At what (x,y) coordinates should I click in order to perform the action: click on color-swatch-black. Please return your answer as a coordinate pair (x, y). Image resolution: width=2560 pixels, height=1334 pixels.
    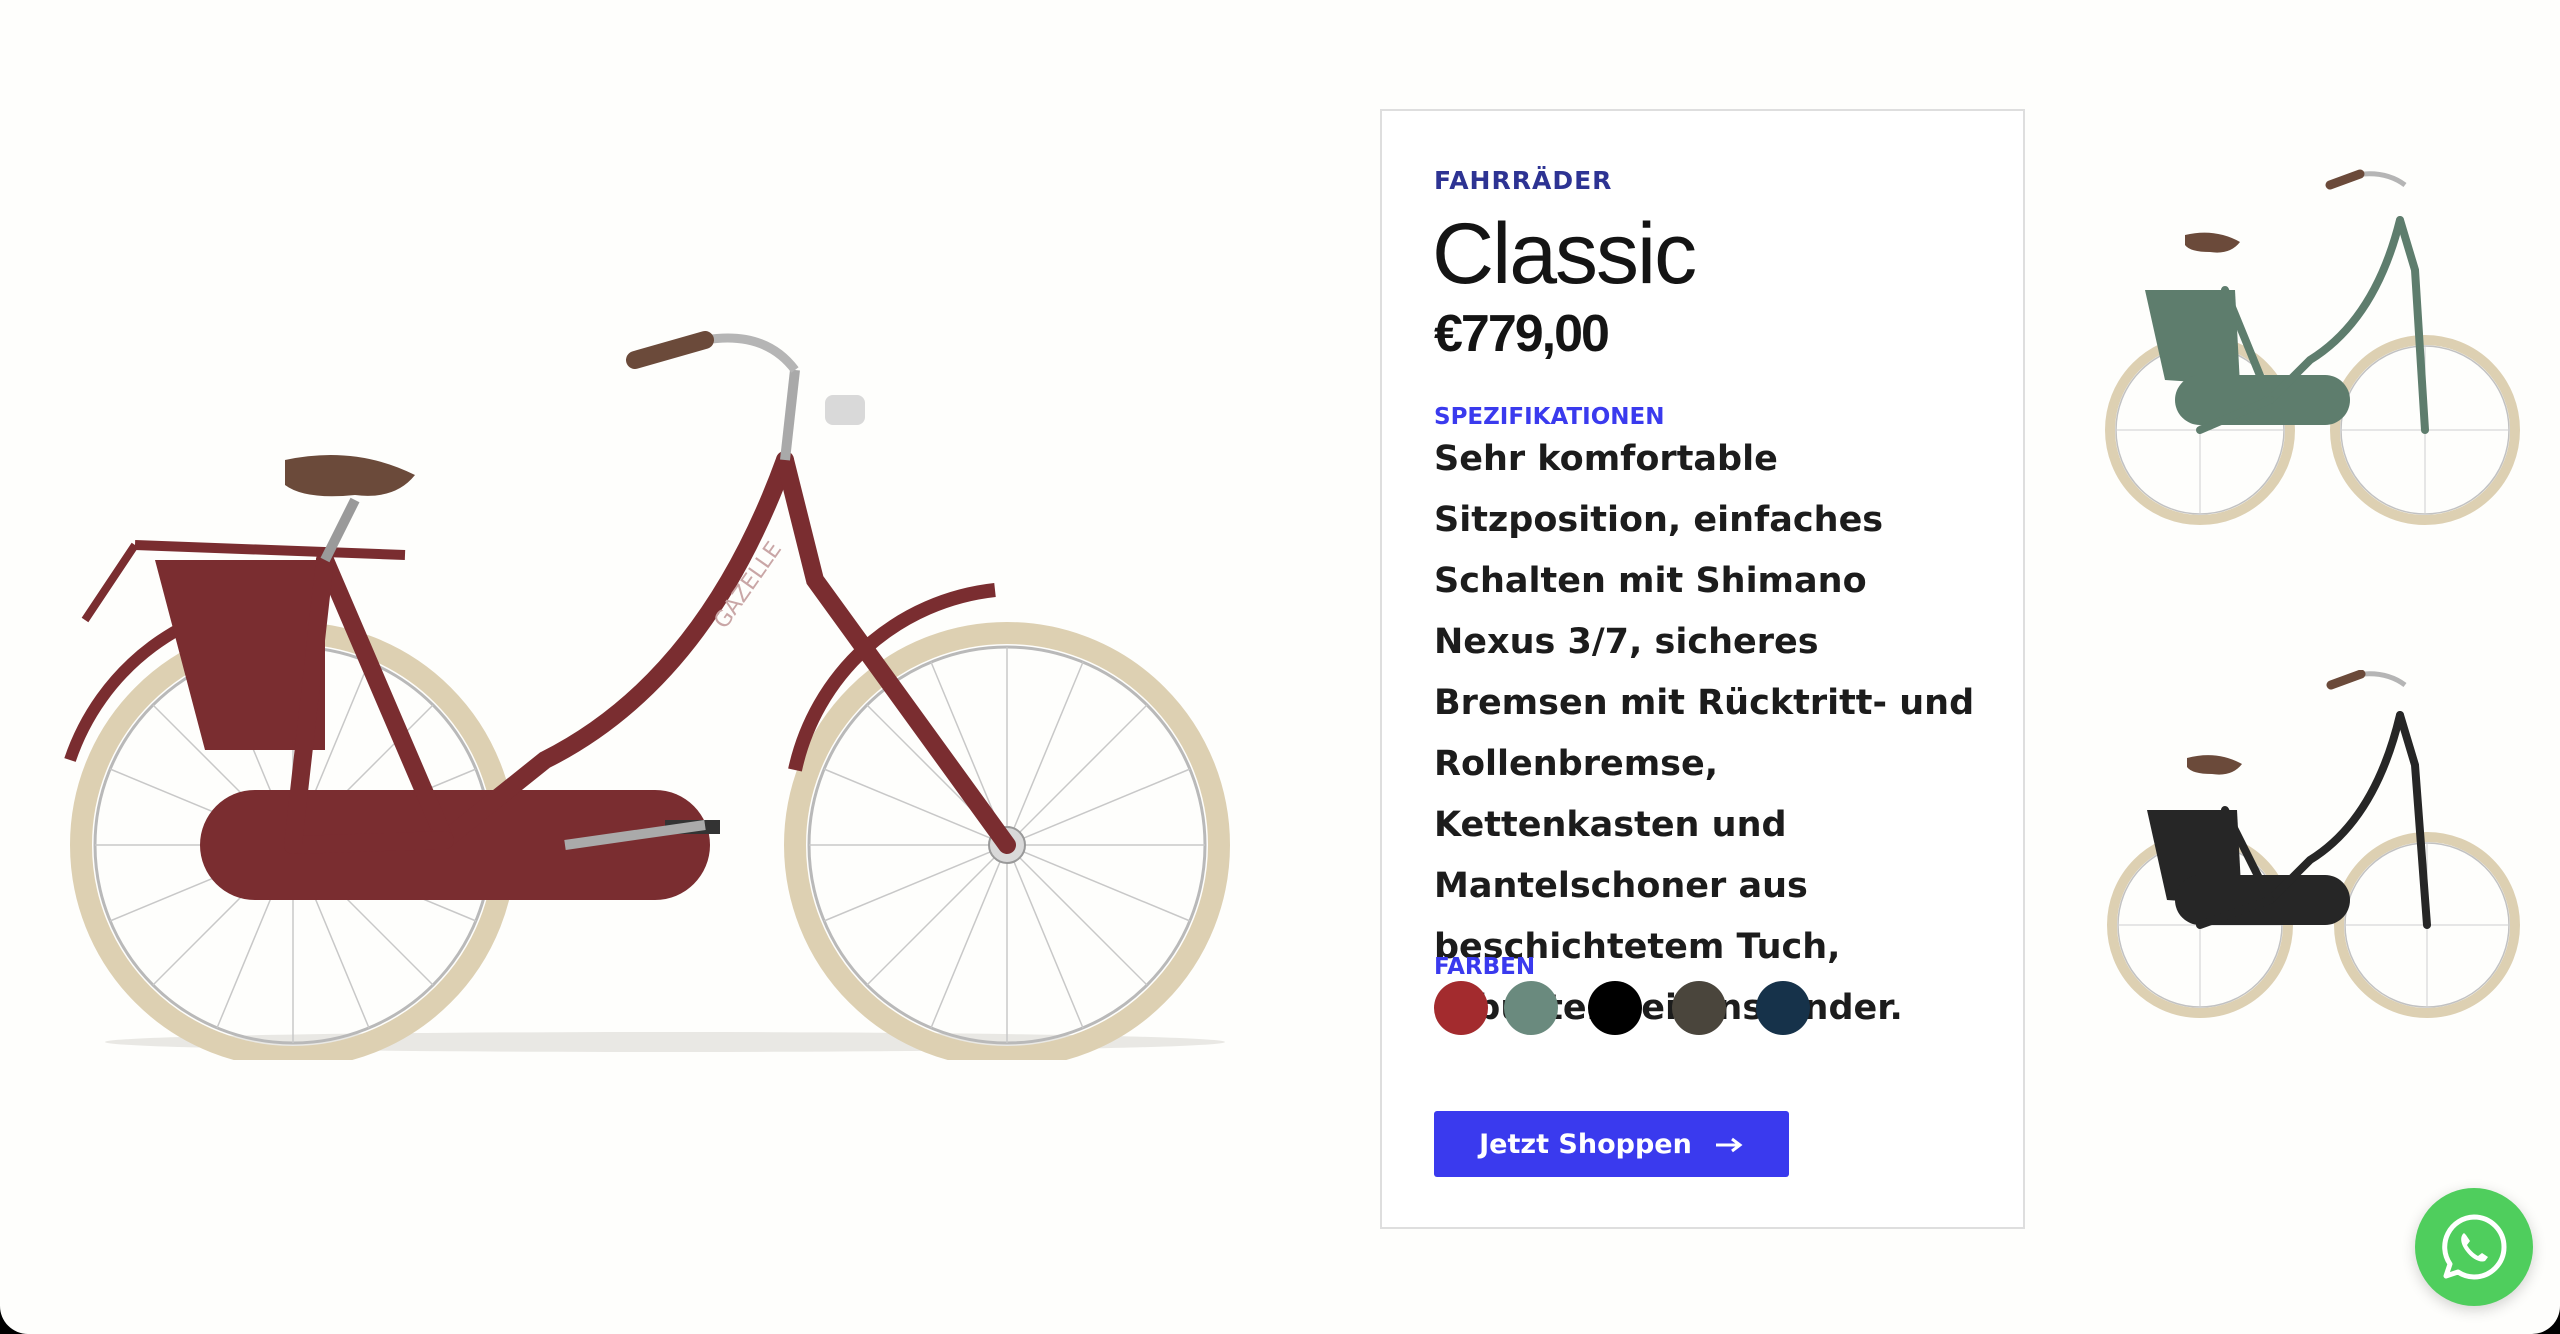
    Looking at the image, I should click on (1615, 1008).